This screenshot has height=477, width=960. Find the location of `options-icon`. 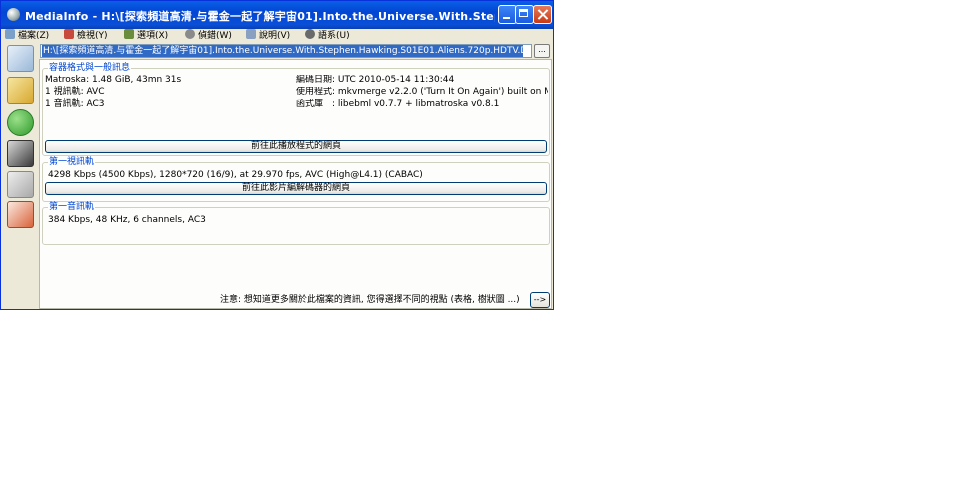

options-icon is located at coordinates (129, 34).